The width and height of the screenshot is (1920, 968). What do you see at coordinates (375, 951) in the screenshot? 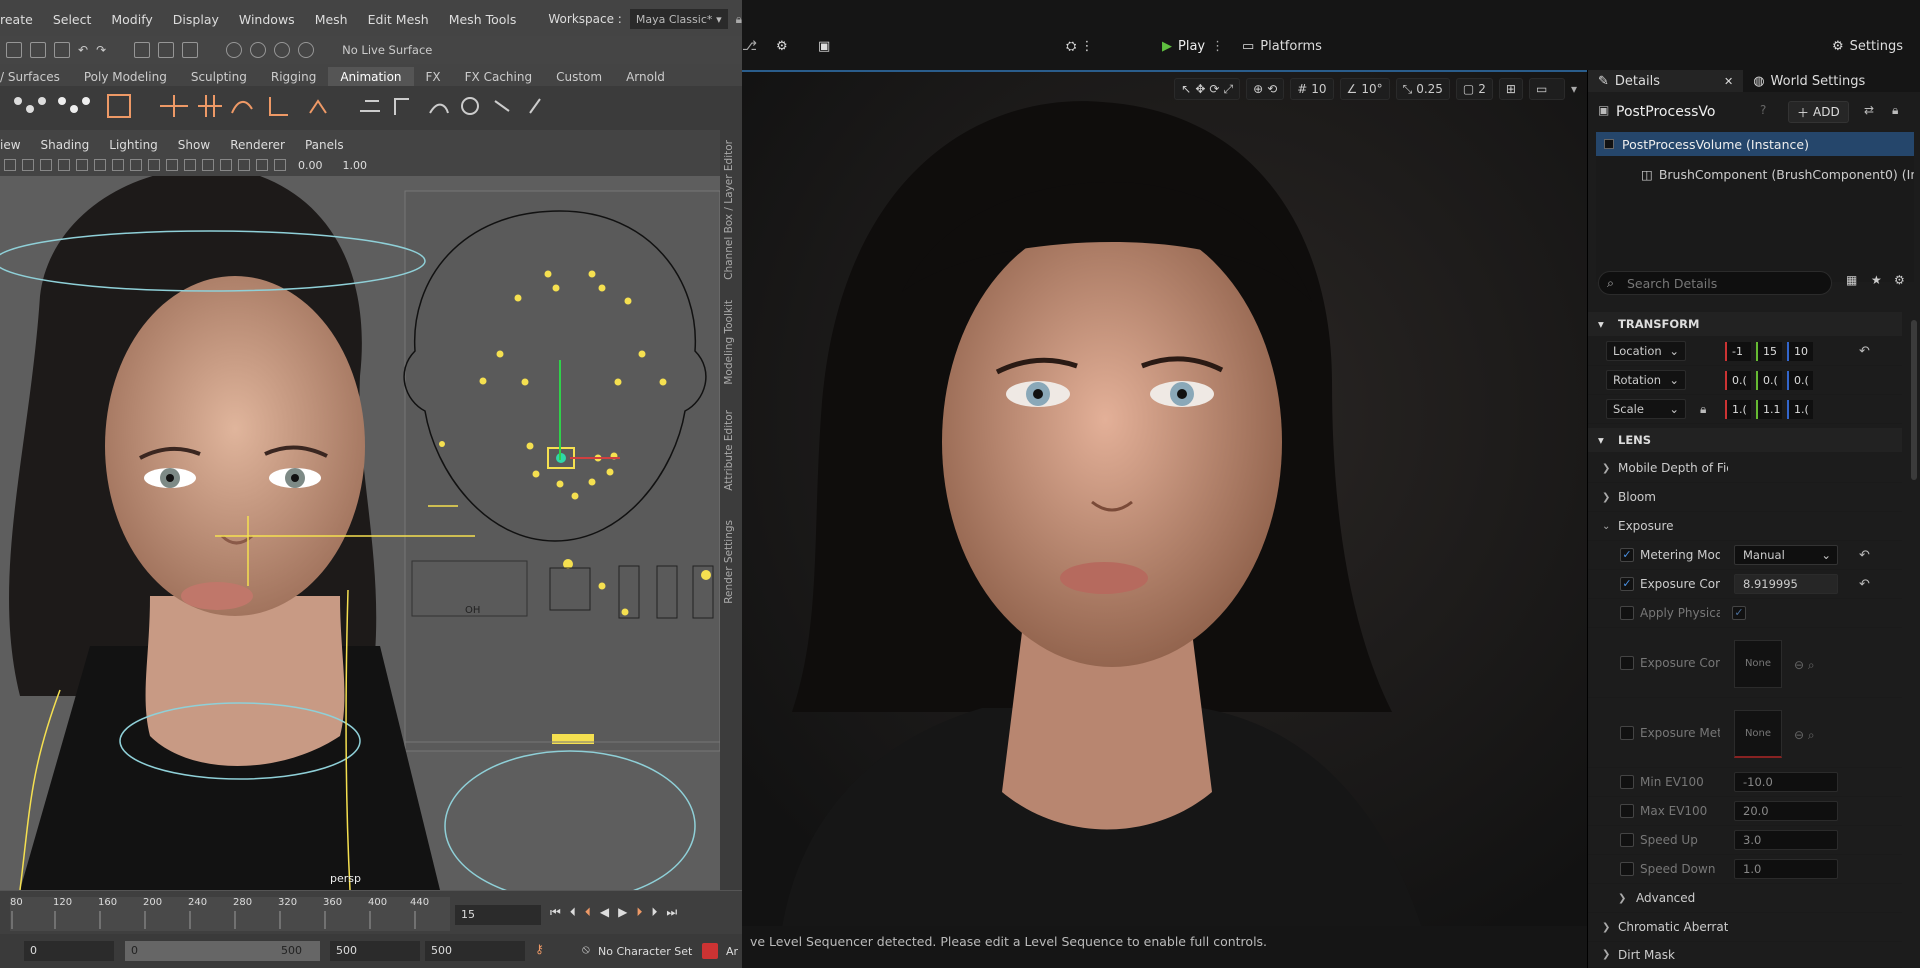
I see `range-end-field: 500` at bounding box center [375, 951].